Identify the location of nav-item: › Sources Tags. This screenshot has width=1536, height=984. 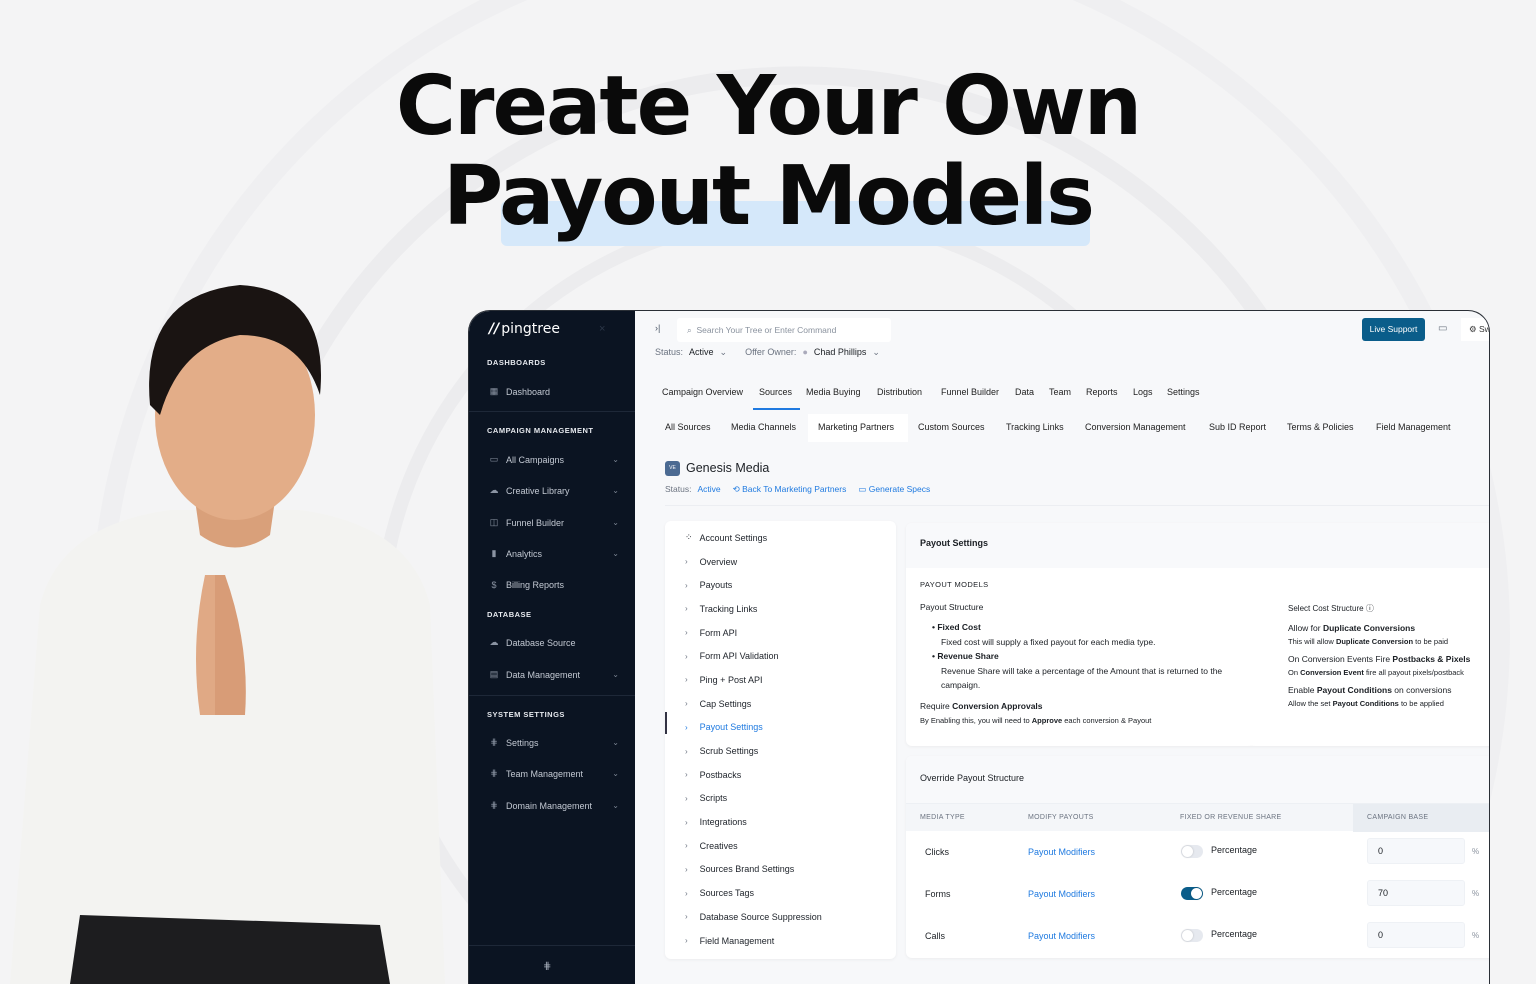
(780, 893).